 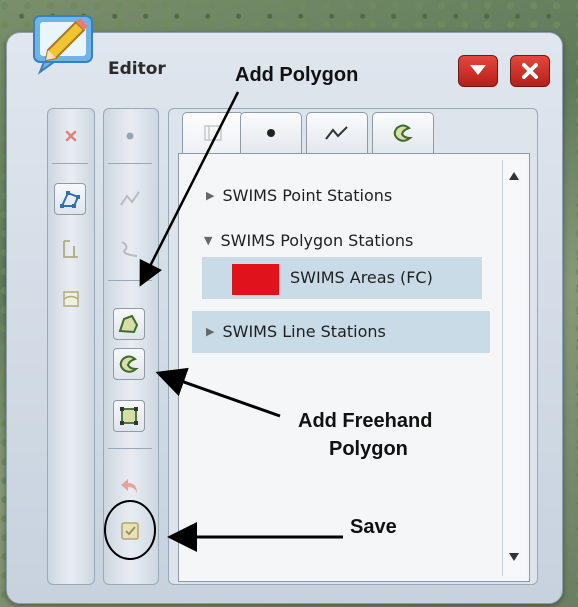 What do you see at coordinates (297, 75) in the screenshot?
I see `annotation-add-polygon: Add Polygon` at bounding box center [297, 75].